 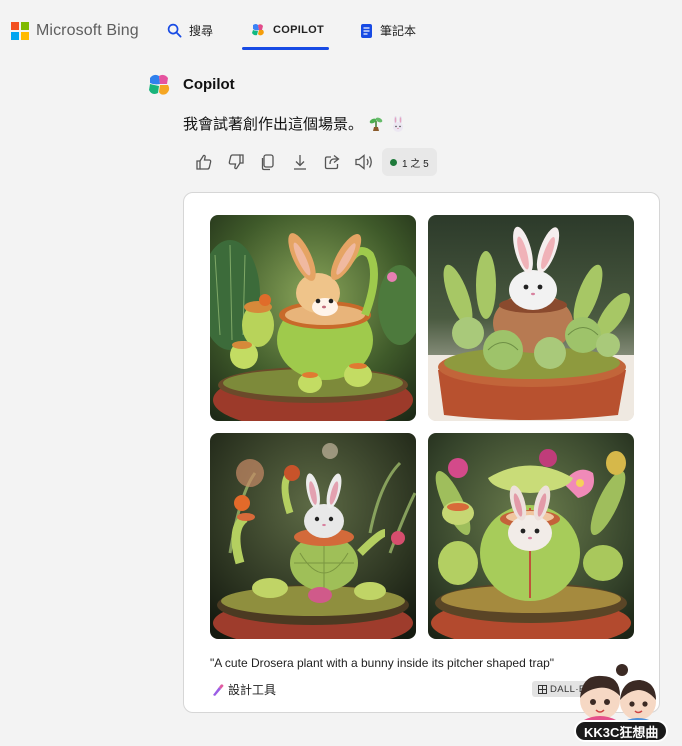 What do you see at coordinates (218, 689) in the screenshot?
I see `design-tool-icon` at bounding box center [218, 689].